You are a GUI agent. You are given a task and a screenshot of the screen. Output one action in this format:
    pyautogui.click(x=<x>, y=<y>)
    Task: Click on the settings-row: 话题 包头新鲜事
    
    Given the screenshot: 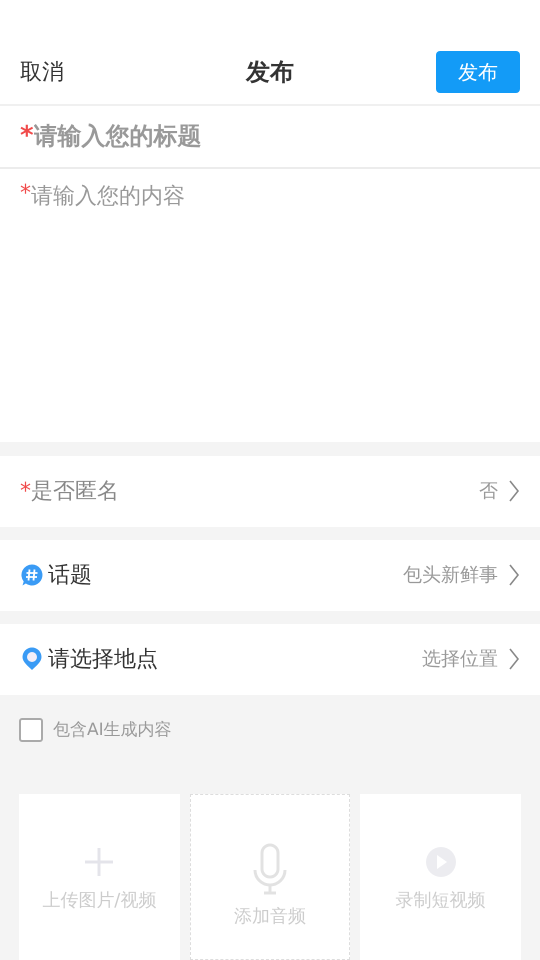 What is the action you would take?
    pyautogui.click(x=270, y=582)
    